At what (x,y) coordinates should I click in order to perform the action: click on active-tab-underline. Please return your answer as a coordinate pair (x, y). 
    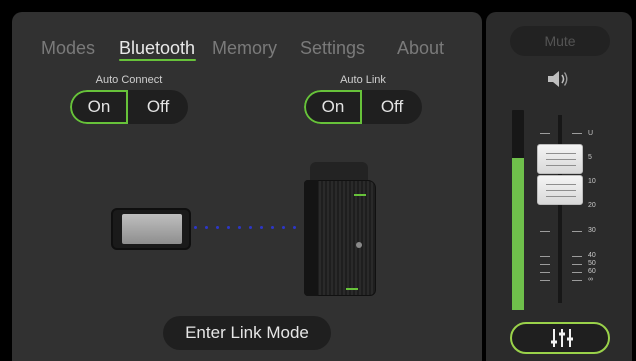
    Looking at the image, I should click on (157, 60).